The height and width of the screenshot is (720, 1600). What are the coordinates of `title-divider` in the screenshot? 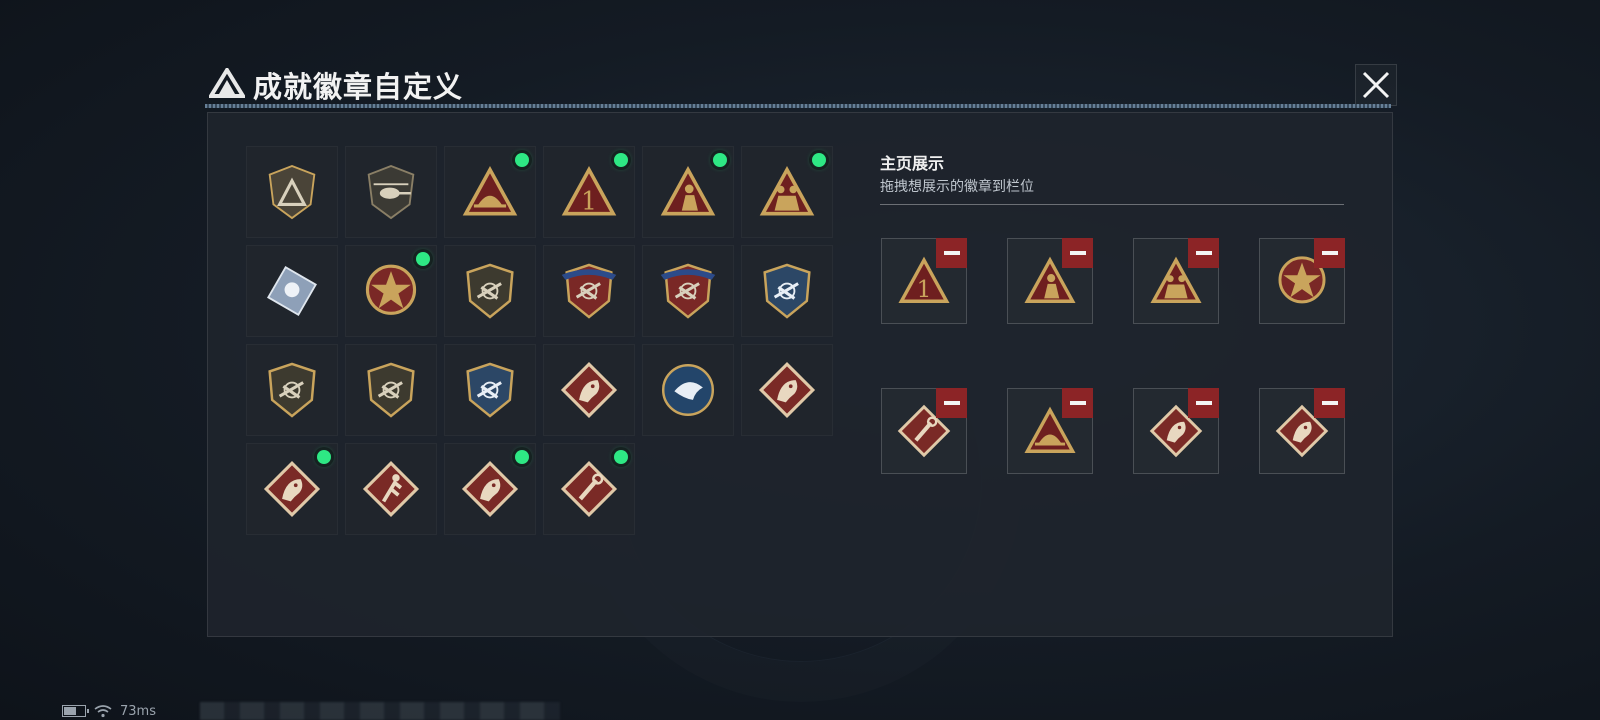 It's located at (798, 106).